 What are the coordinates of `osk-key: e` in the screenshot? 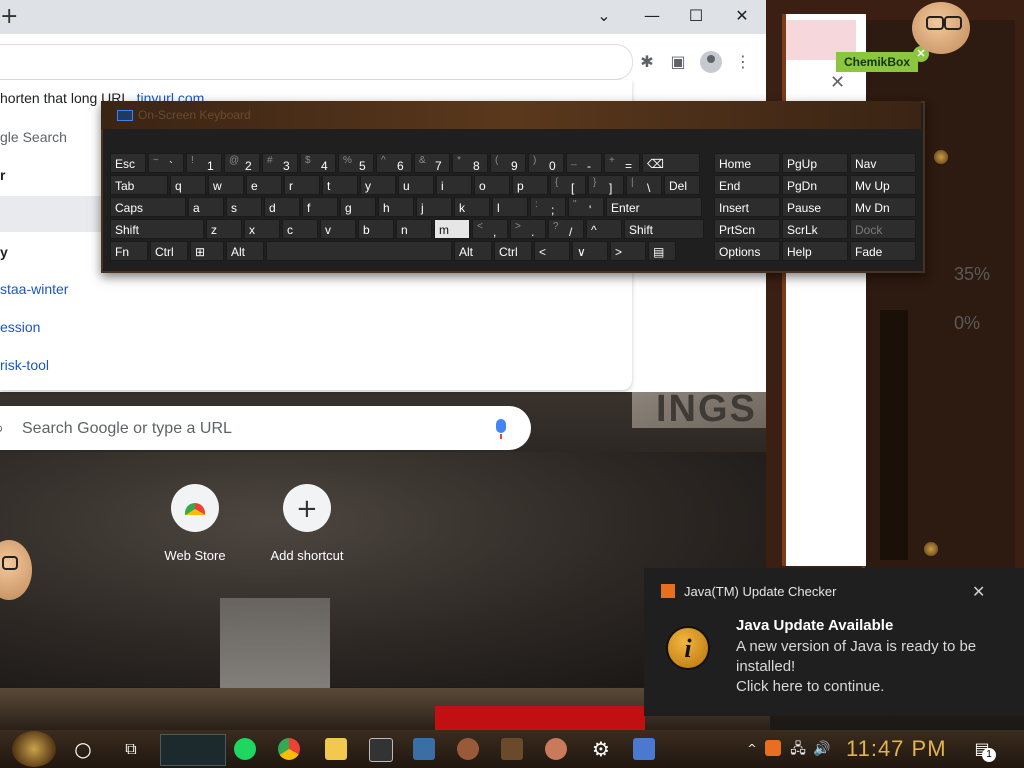 It's located at (264, 185).